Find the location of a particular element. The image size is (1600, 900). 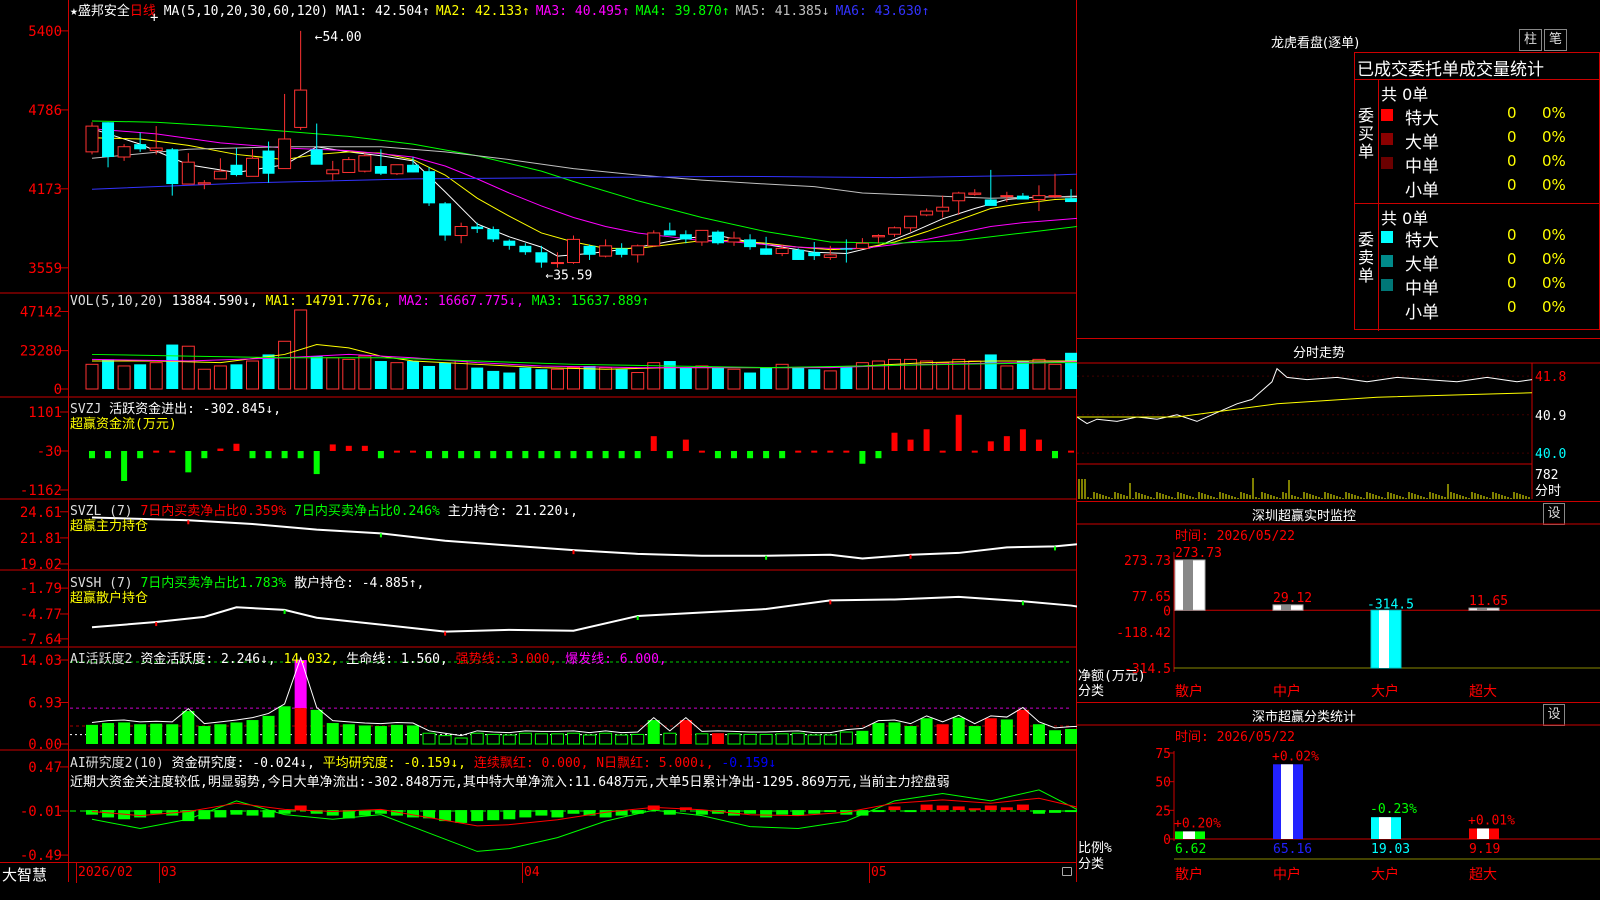

price-tick-label: 4786 is located at coordinates (45, 111).